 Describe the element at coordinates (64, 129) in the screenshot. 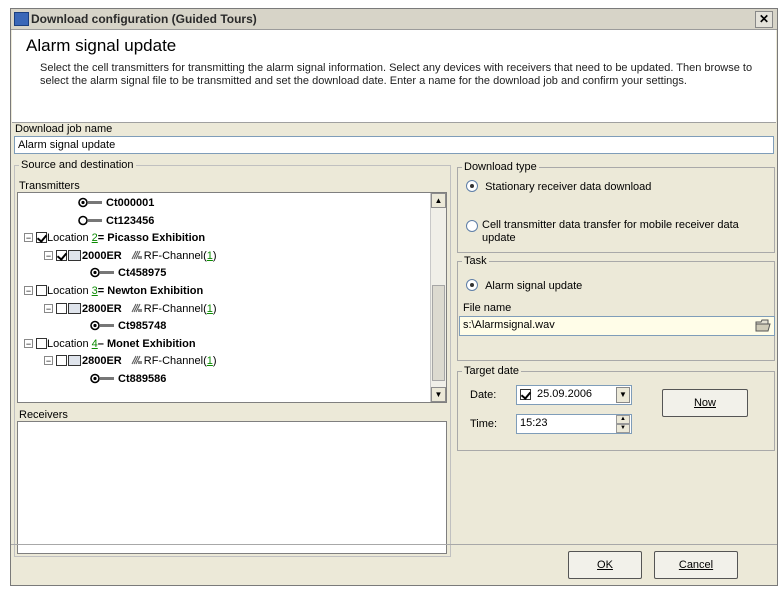

I see `job-name-label: Download job name` at that location.